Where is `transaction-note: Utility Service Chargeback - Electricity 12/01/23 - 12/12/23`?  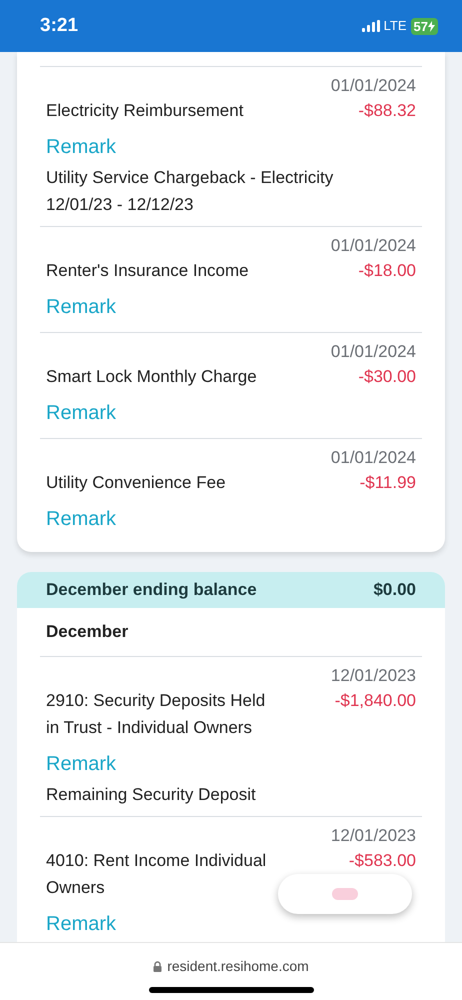
transaction-note: Utility Service Chargeback - Electricity 12/01/23 - 12/12/23 is located at coordinates (190, 191).